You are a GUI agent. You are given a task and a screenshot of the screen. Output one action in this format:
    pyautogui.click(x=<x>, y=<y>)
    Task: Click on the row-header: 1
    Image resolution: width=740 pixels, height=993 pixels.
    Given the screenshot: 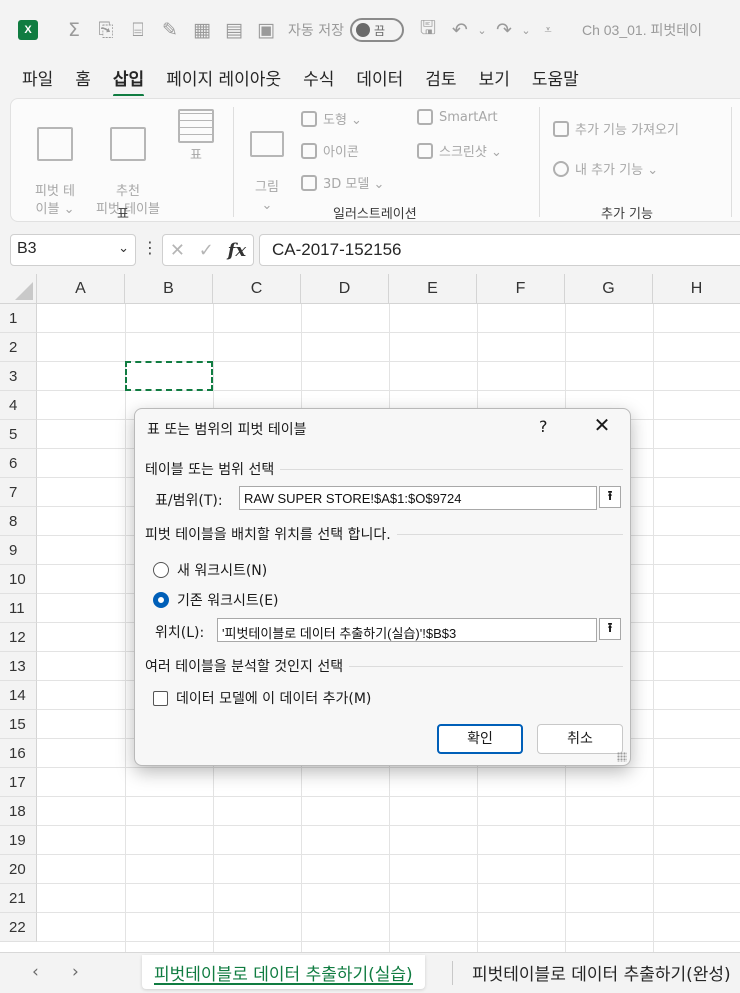 What is the action you would take?
    pyautogui.click(x=18, y=318)
    